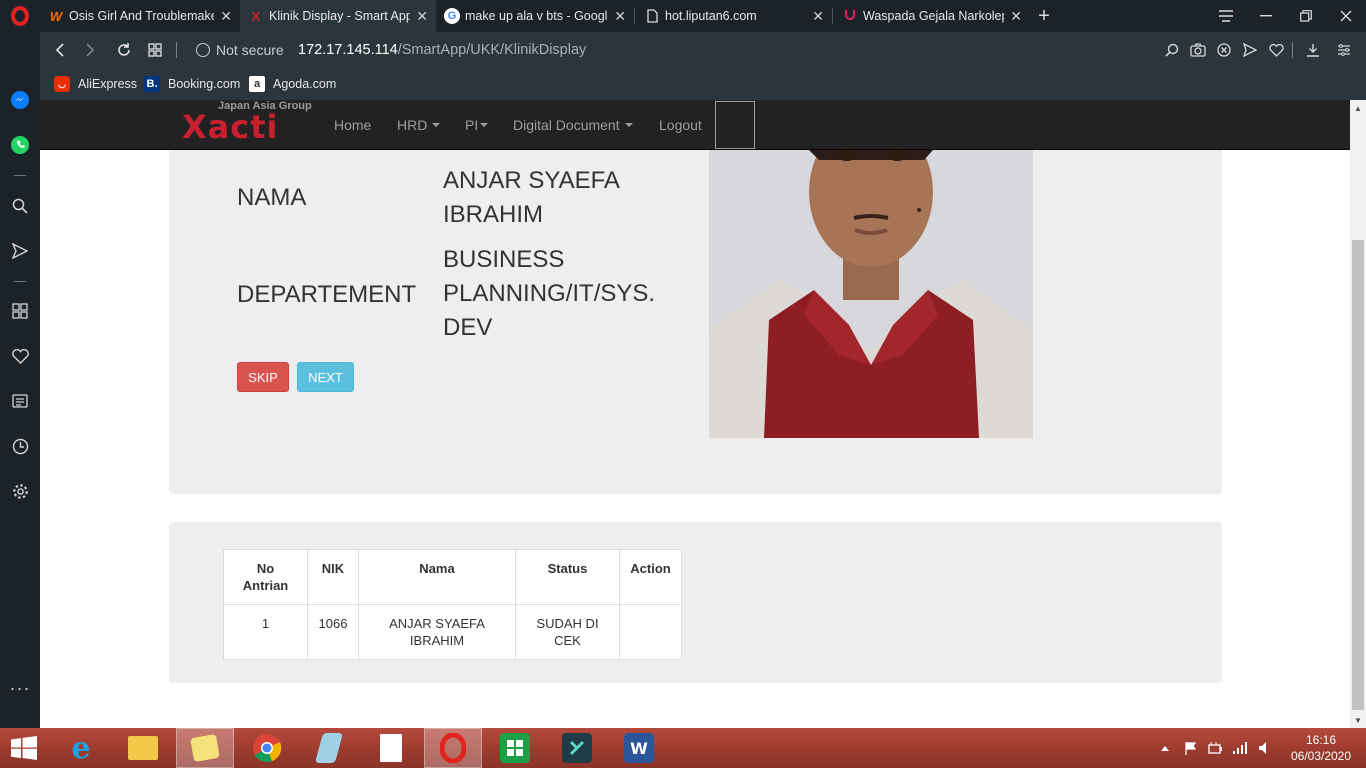 The width and height of the screenshot is (1366, 768). What do you see at coordinates (1346, 16) in the screenshot?
I see `close-window-button` at bounding box center [1346, 16].